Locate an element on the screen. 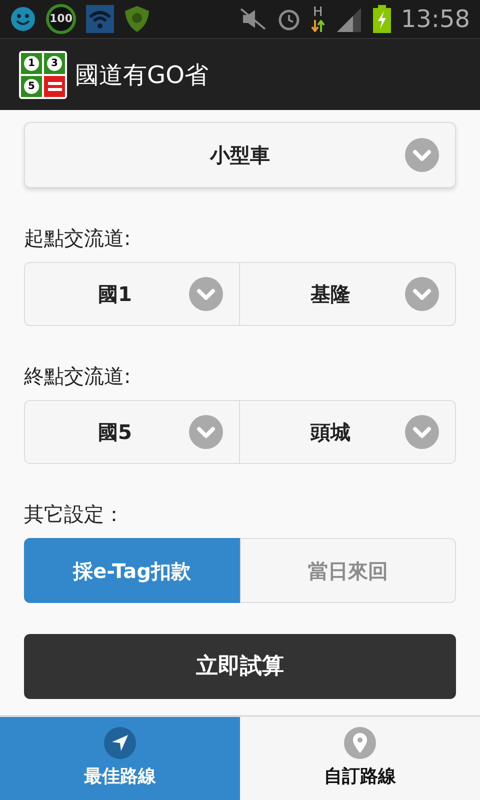 This screenshot has height=800, width=480. signal-icon is located at coordinates (348, 19).